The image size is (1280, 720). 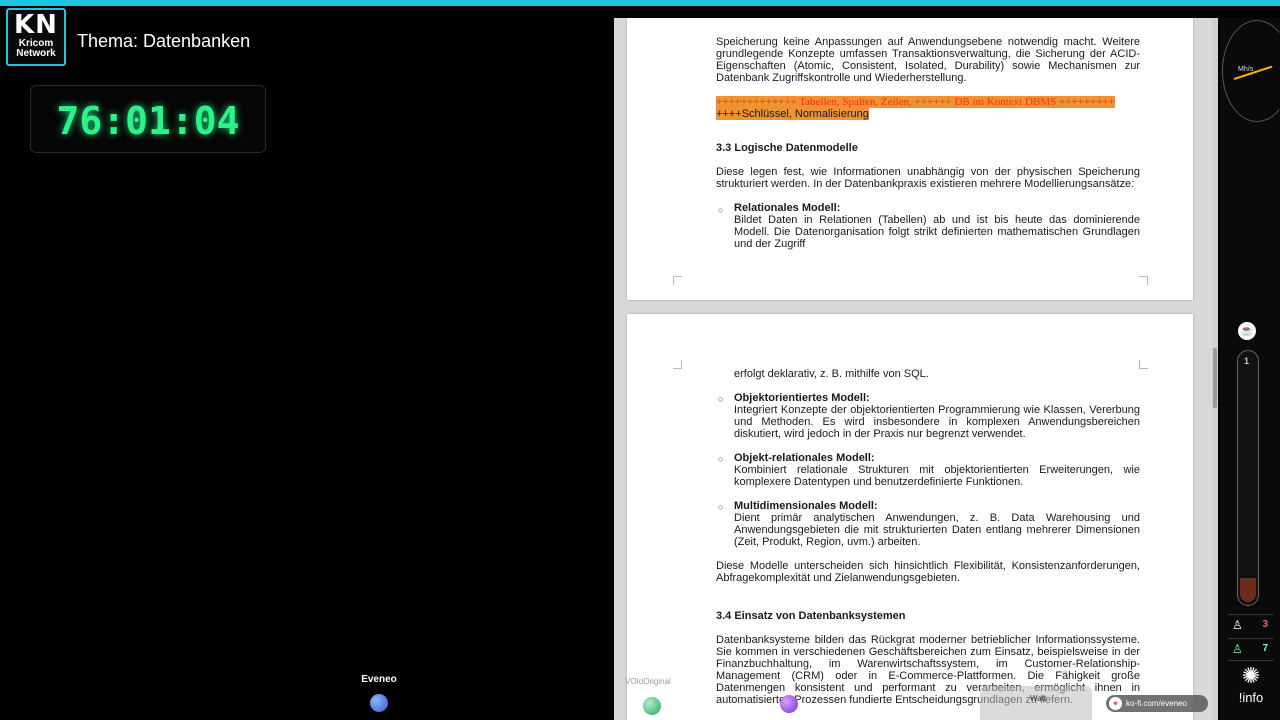 I want to click on sparkle-icon: ✺, so click(x=1251, y=675).